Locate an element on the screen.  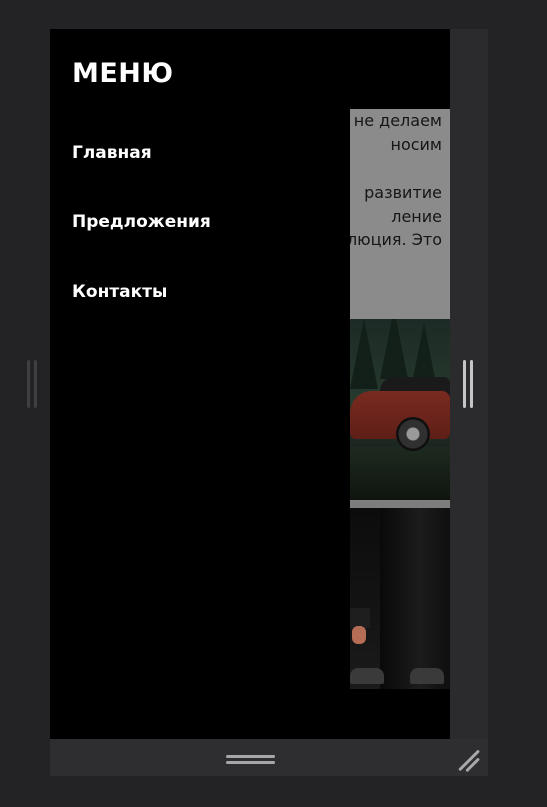
menu-item-home: Главная is located at coordinates (112, 153).